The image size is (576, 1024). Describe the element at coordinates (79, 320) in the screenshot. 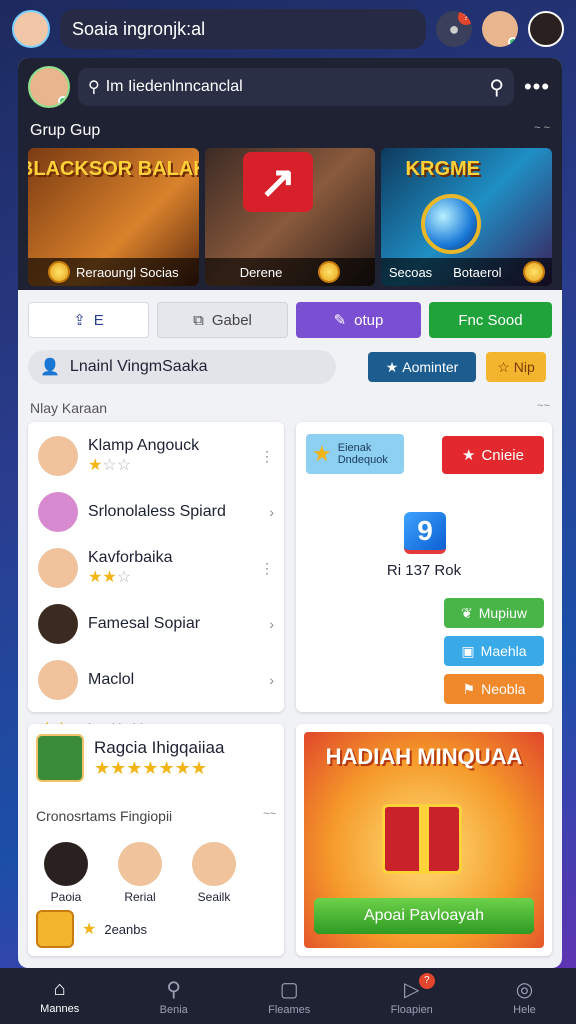

I see `share-icon: ⇪` at that location.